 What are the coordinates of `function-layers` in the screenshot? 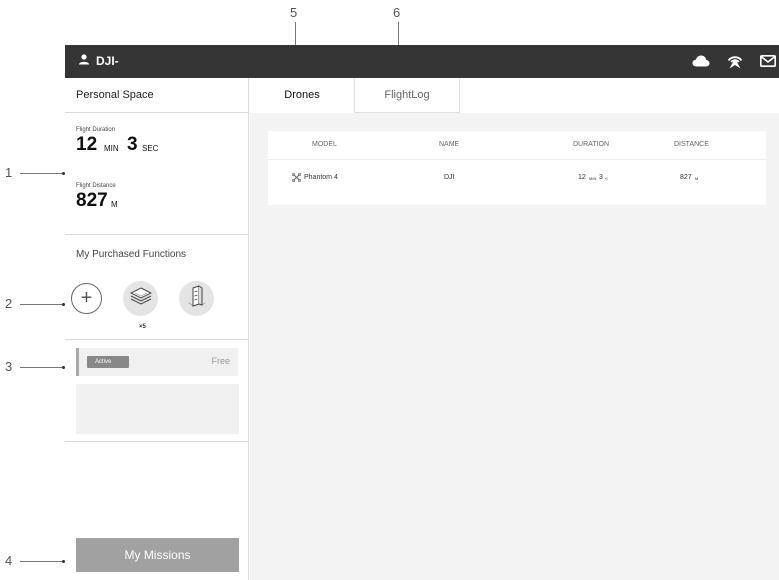 It's located at (140, 298).